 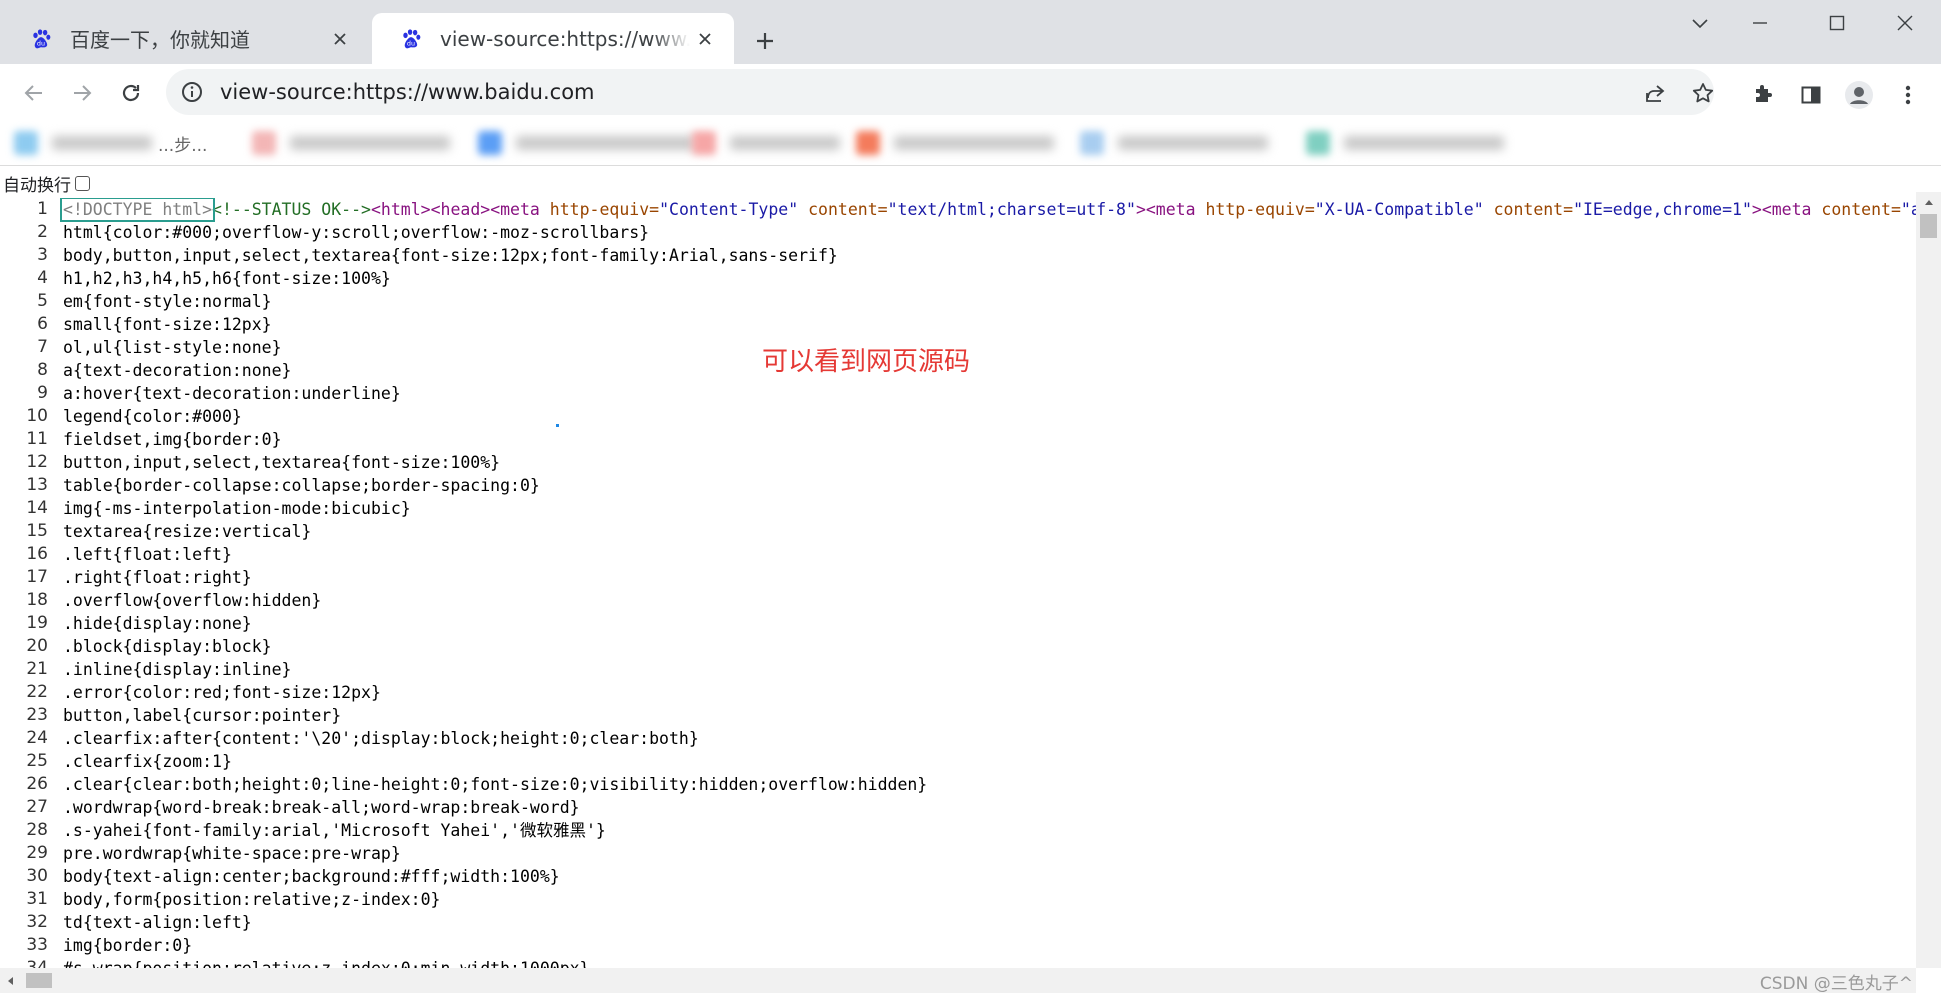 I want to click on line-number: 8, so click(x=42, y=370).